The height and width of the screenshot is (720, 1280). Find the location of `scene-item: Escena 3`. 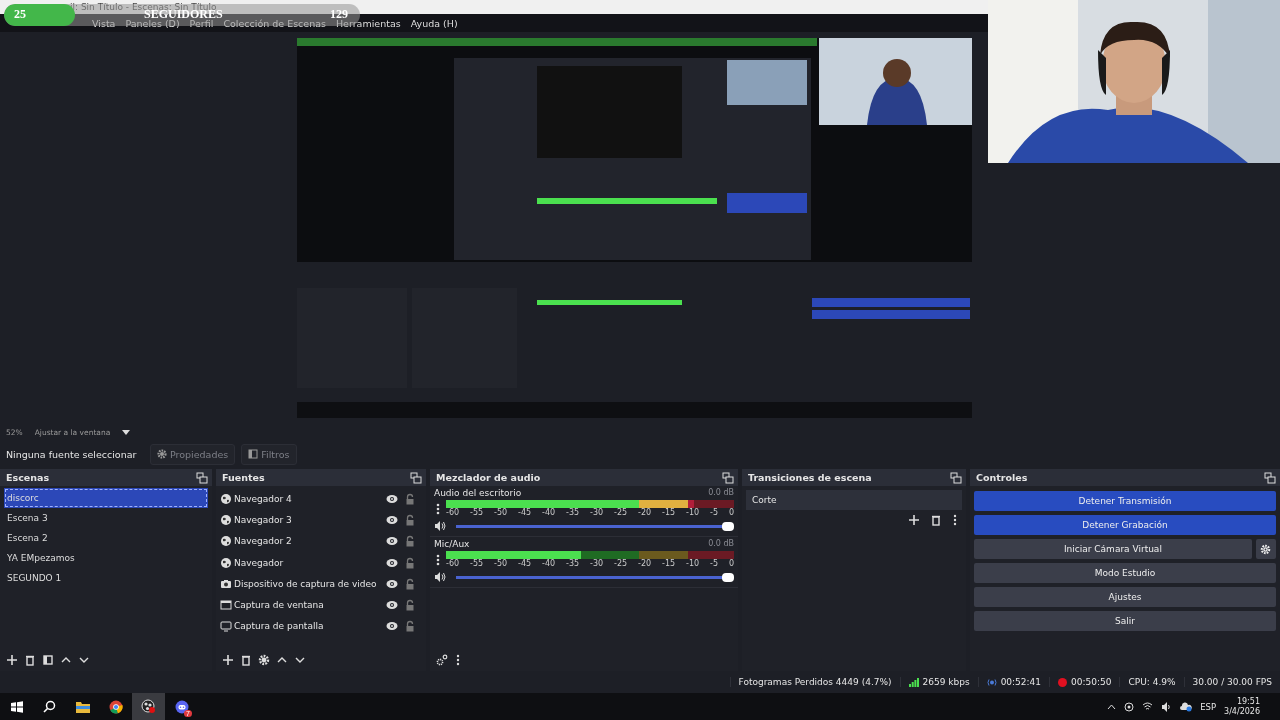

scene-item: Escena 3 is located at coordinates (106, 518).